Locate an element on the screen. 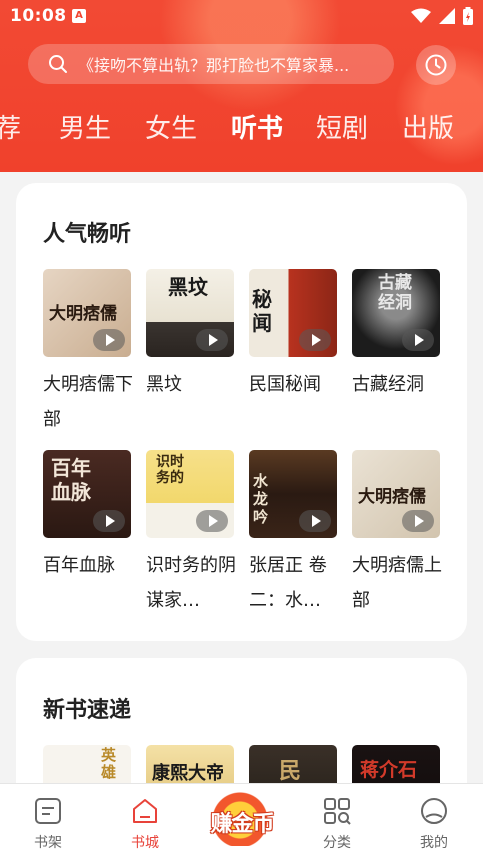  wifi-icon is located at coordinates (421, 15).